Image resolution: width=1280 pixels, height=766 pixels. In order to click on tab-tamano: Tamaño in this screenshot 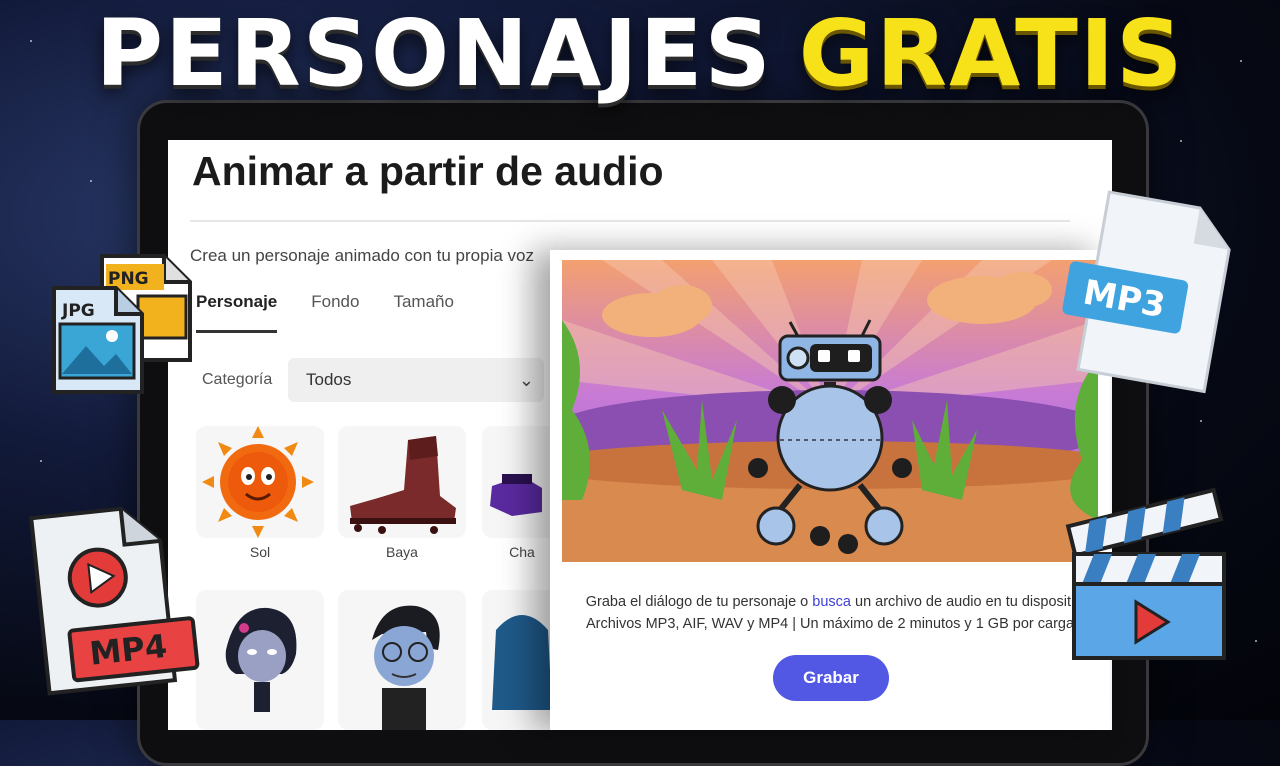, I will do `click(423, 312)`.